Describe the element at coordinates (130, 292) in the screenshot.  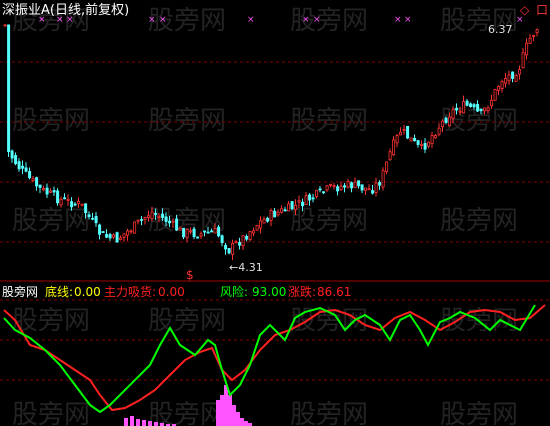
I see `absorb-label: 主力吸货:` at that location.